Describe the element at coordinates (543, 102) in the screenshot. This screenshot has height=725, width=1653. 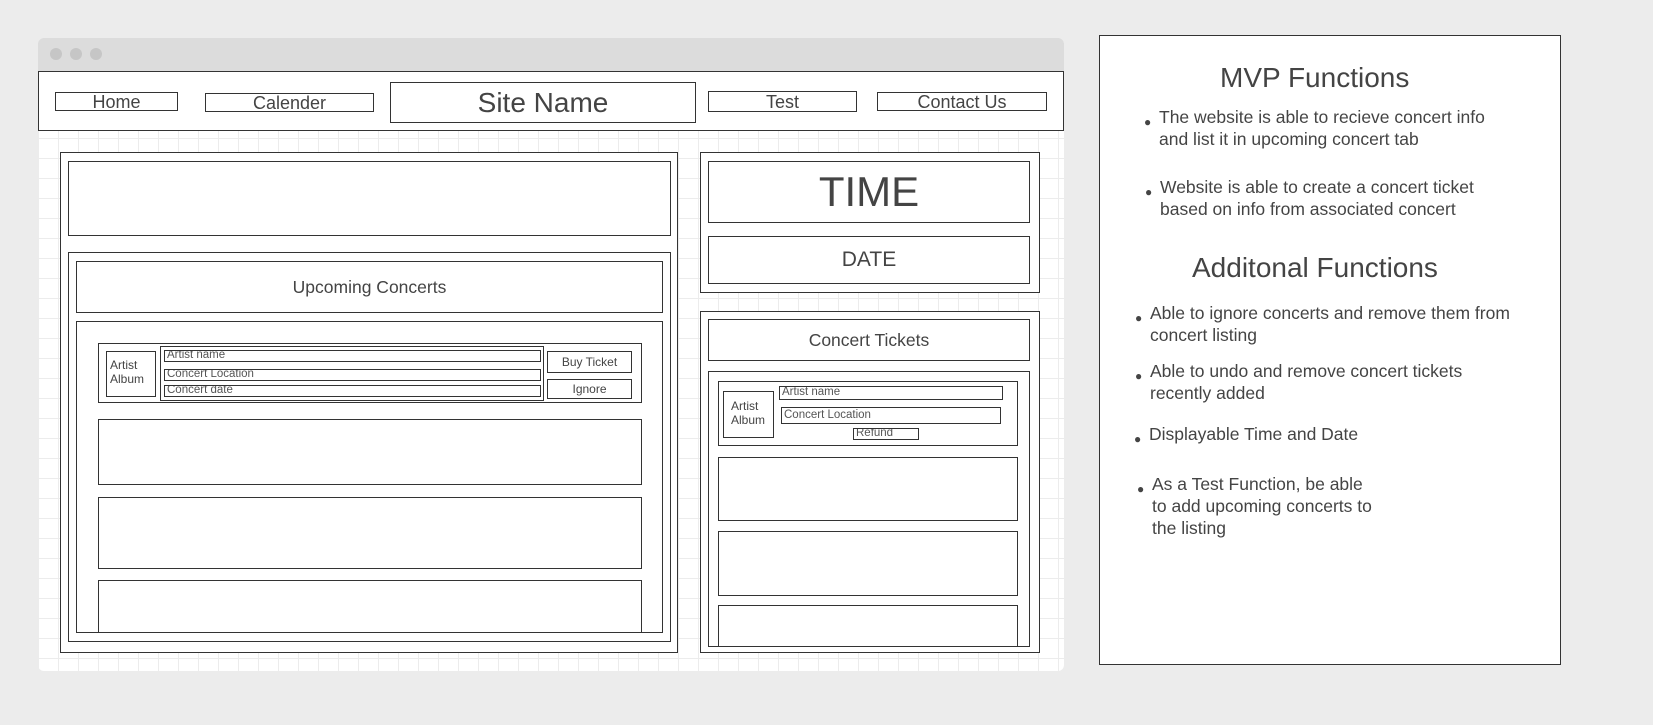
I see `site-name: Site Name` at that location.